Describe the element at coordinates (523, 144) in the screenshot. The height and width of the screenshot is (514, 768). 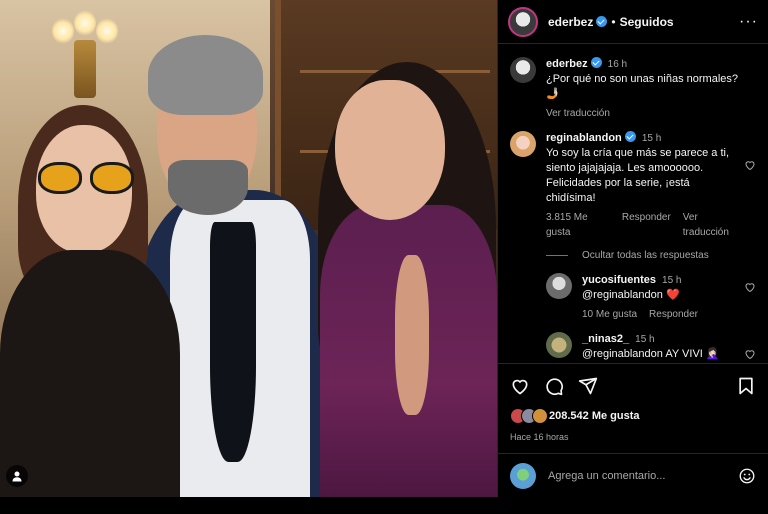
I see `comment-avatar` at that location.